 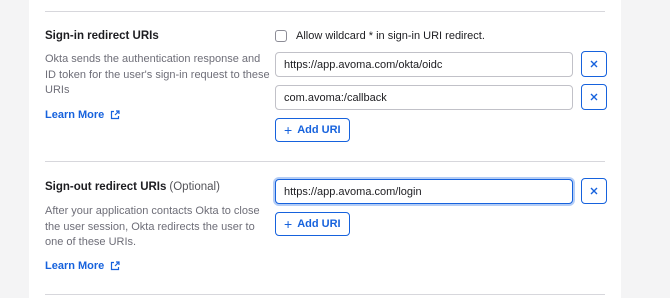 I want to click on divider-middle, so click(x=325, y=161).